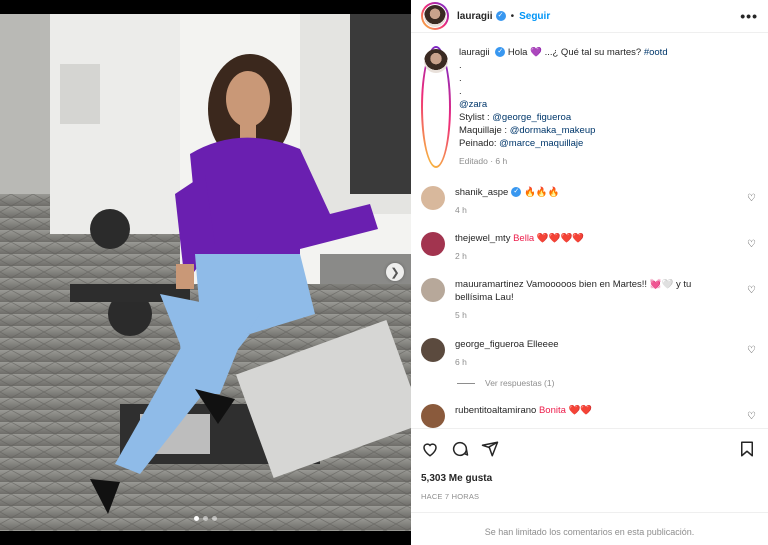  What do you see at coordinates (540, 192) in the screenshot?
I see `comment-text: 🔥🔥🔥` at bounding box center [540, 192].